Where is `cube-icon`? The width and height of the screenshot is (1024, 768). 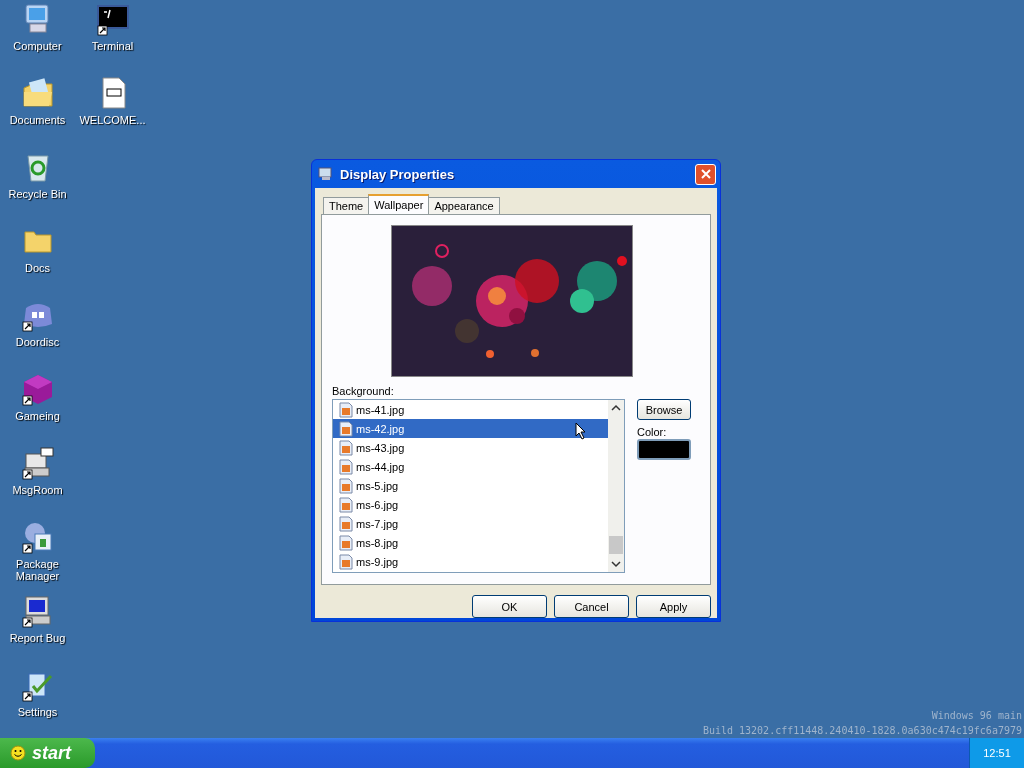
cube-icon is located at coordinates (37, 389).